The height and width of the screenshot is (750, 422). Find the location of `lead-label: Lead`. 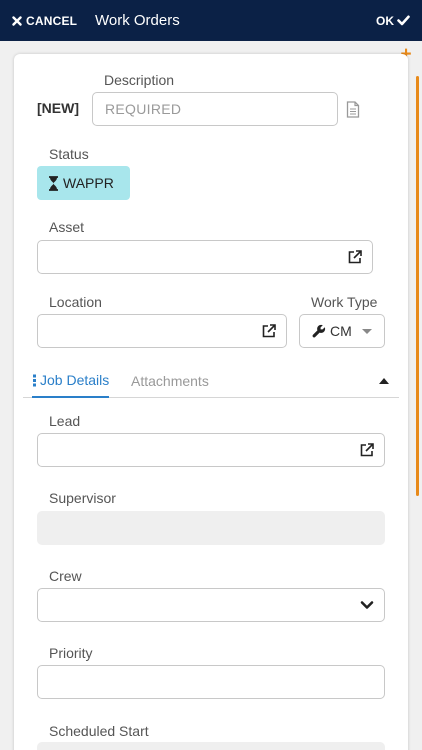

lead-label: Lead is located at coordinates (65, 421).